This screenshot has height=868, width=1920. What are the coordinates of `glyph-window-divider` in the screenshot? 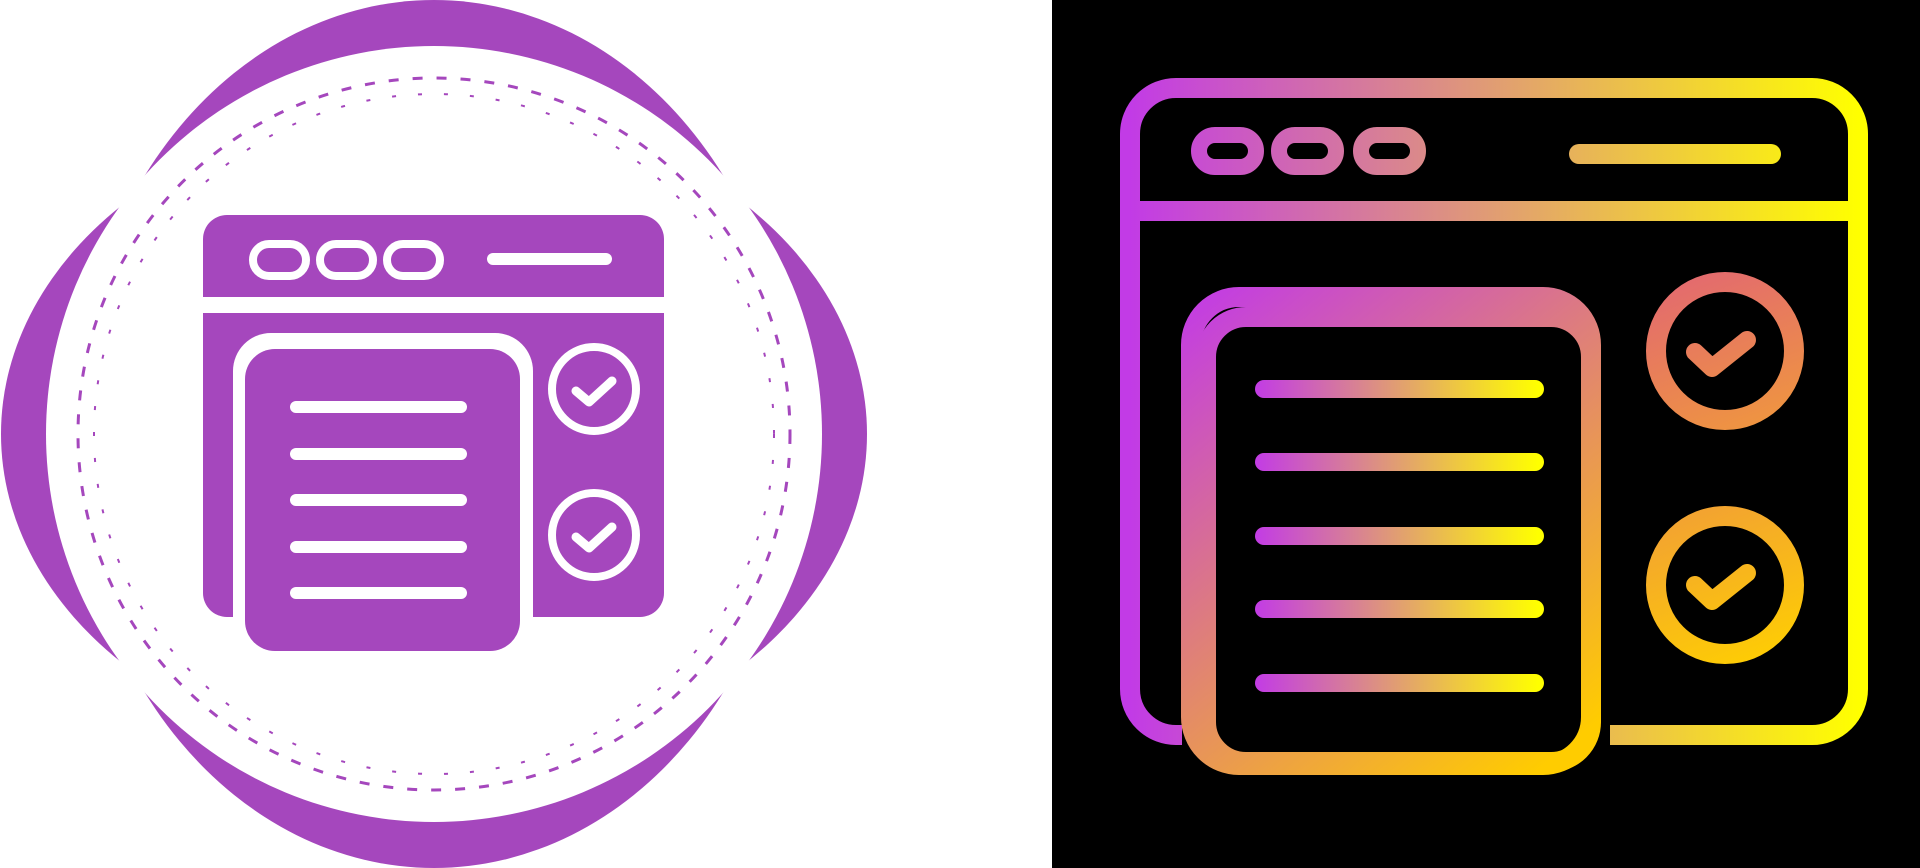 It's located at (433, 305).